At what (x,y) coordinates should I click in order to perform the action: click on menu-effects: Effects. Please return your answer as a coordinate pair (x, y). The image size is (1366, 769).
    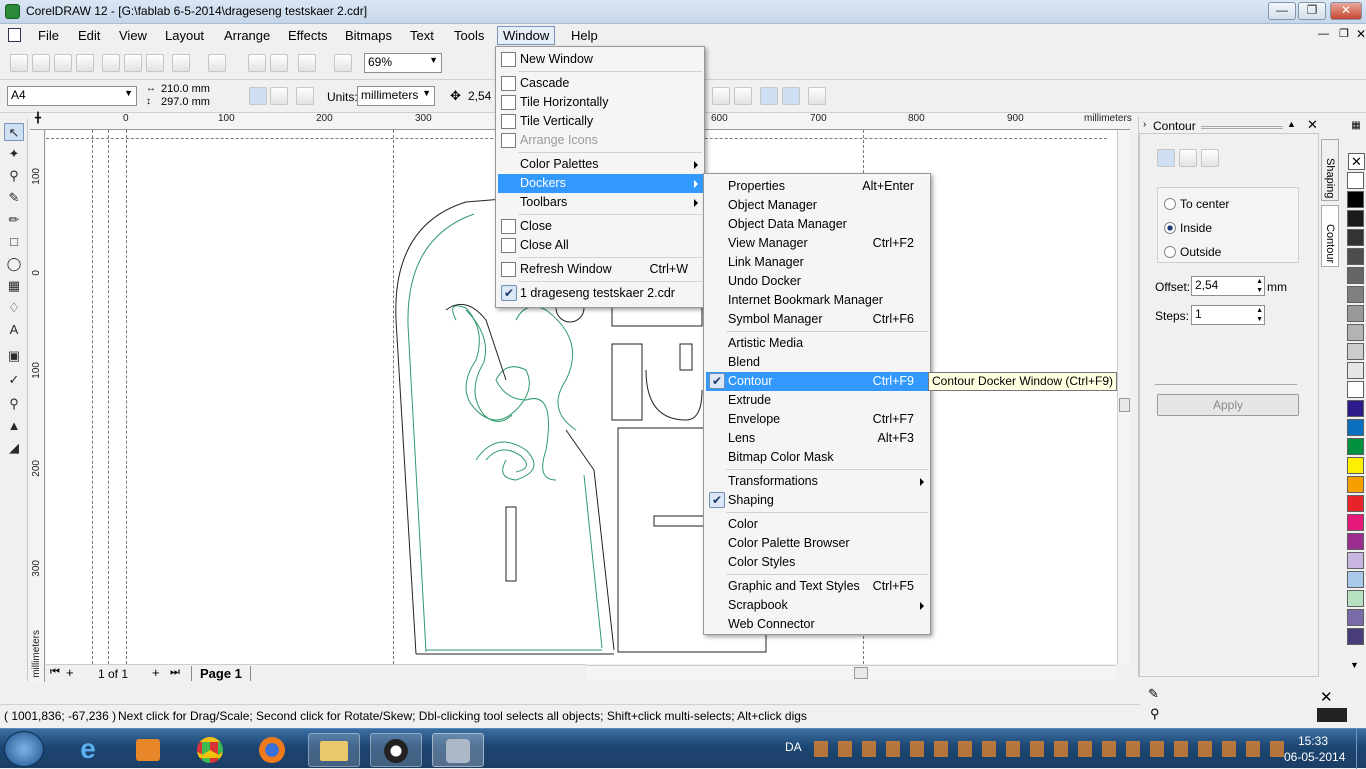
    Looking at the image, I should click on (308, 35).